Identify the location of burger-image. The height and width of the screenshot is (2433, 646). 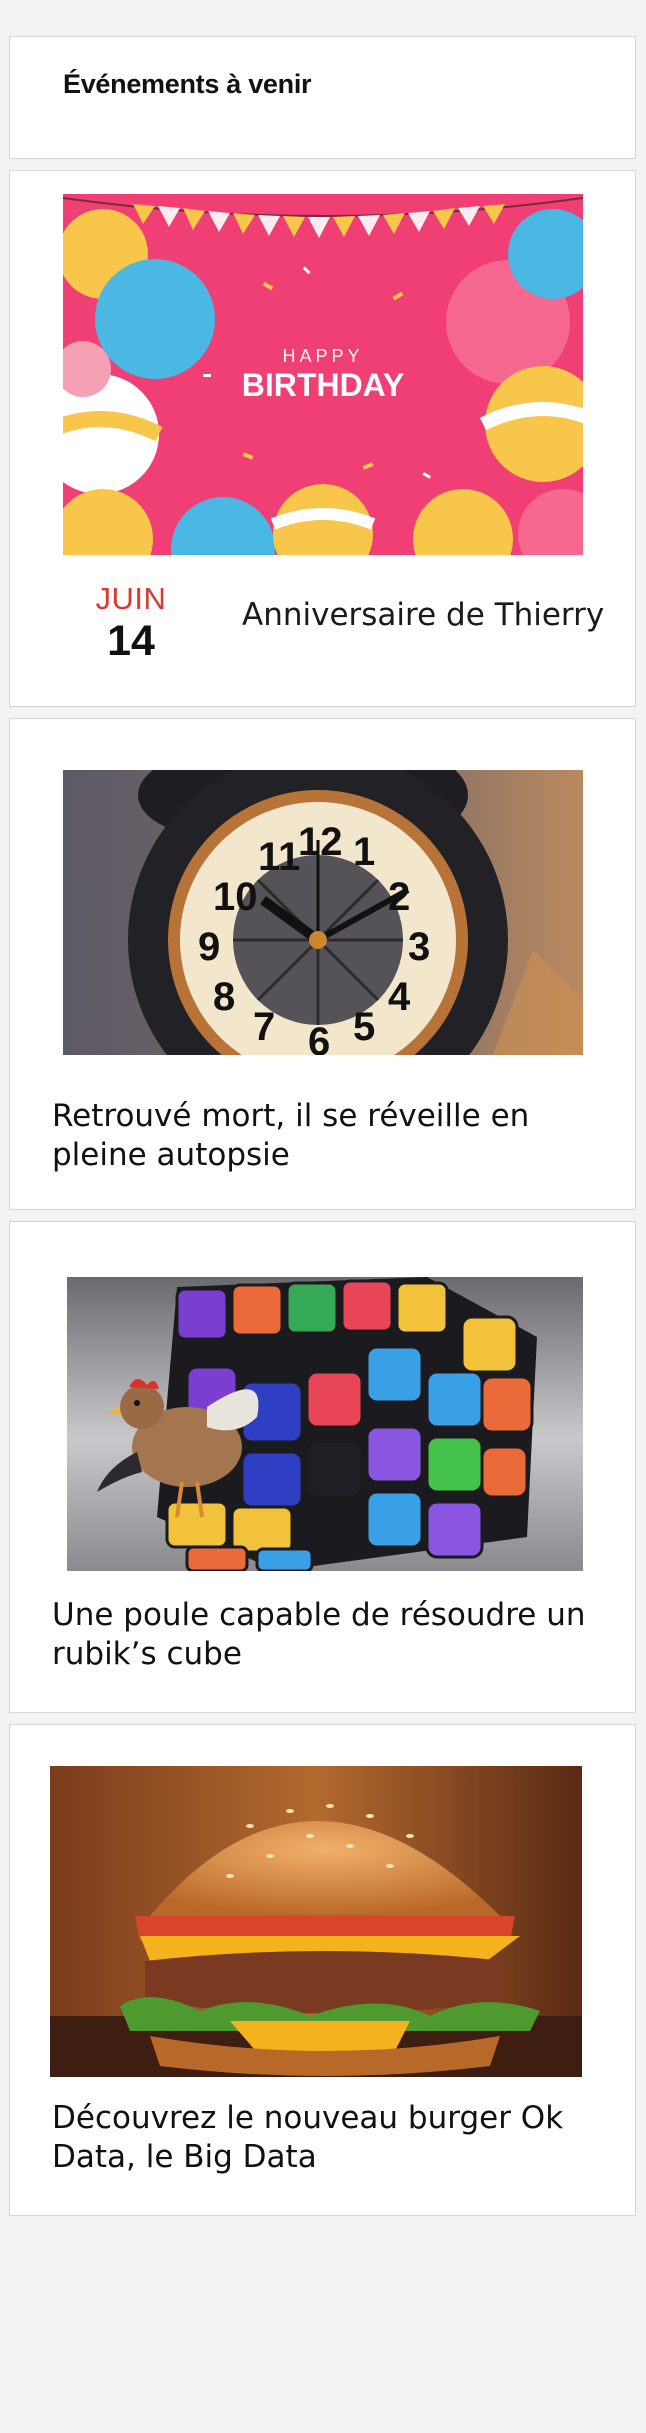
(316, 1921).